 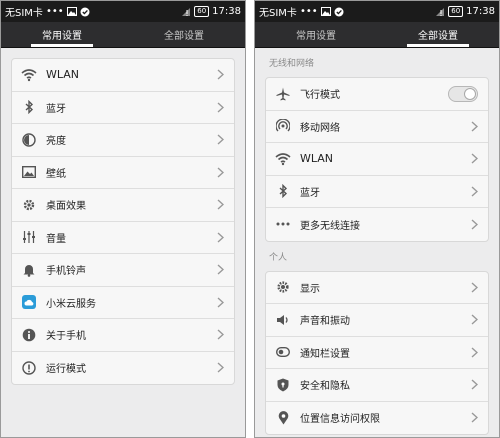 What do you see at coordinates (123, 368) in the screenshot?
I see `list-item-run-mode: 运行模式` at bounding box center [123, 368].